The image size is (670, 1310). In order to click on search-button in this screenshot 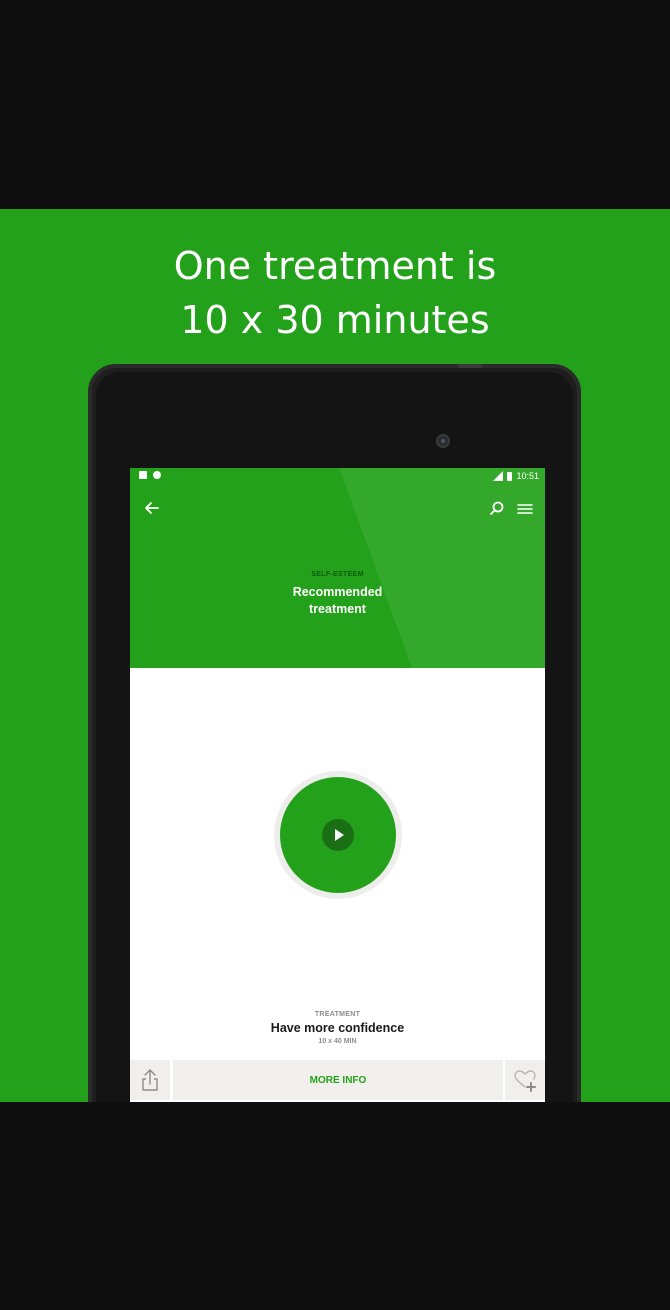, I will do `click(497, 509)`.